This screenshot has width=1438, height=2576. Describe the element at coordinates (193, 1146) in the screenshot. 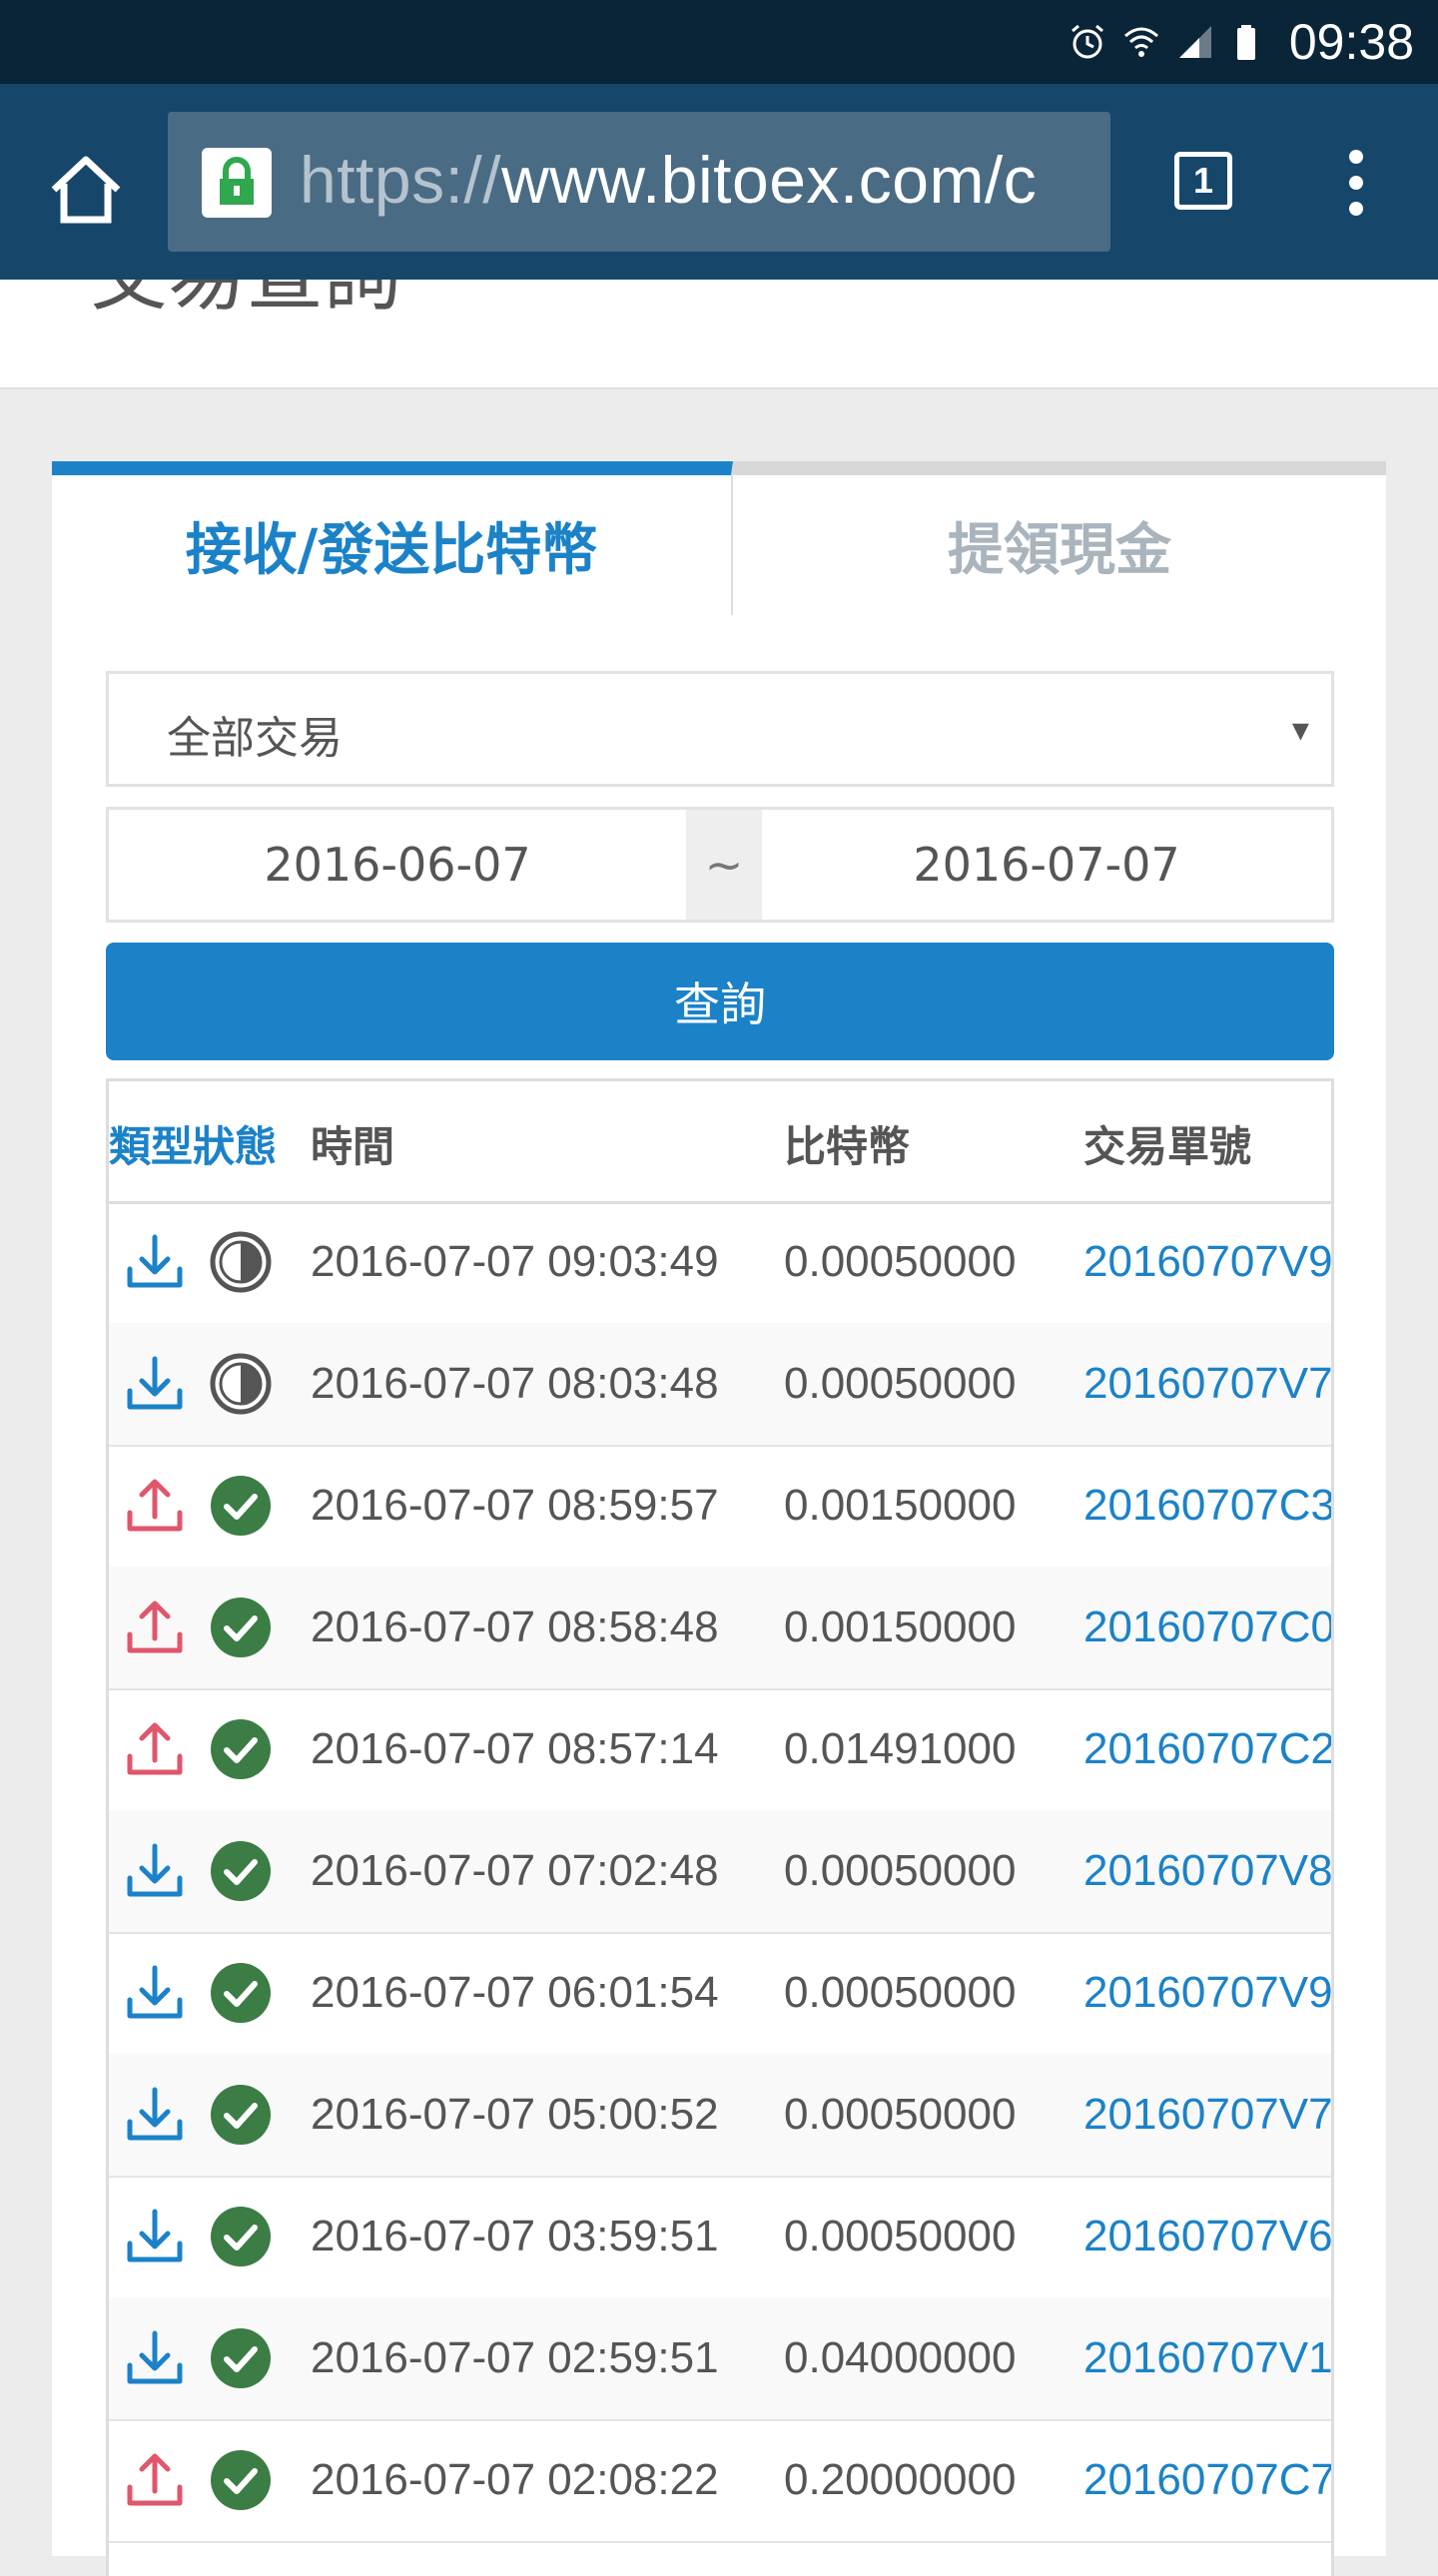

I see `column-type-status: 類型狀態` at that location.